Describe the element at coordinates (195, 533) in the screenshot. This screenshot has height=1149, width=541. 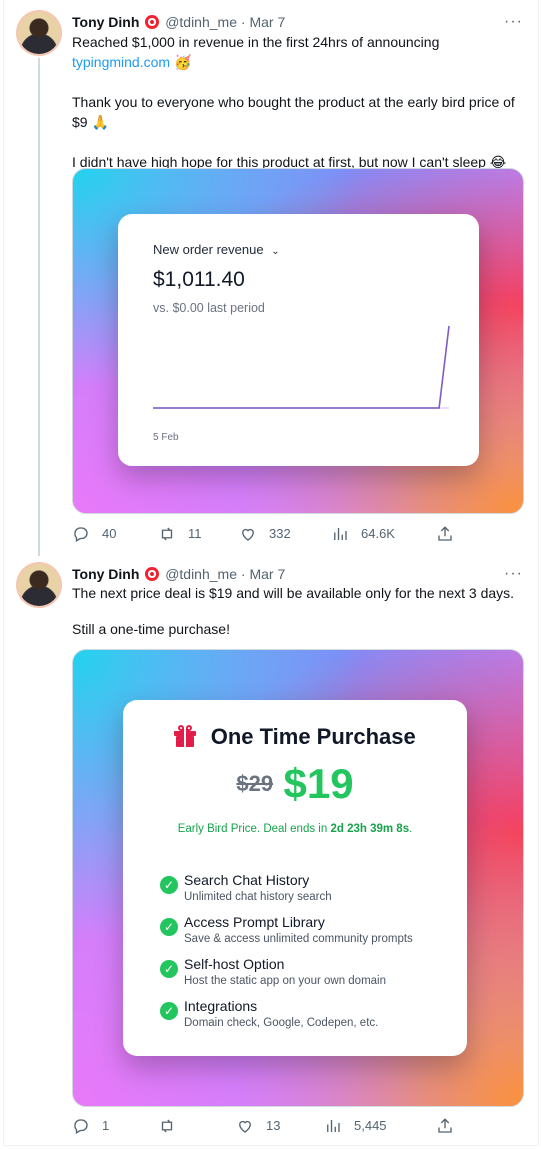
I see `retweet-count: 11` at that location.